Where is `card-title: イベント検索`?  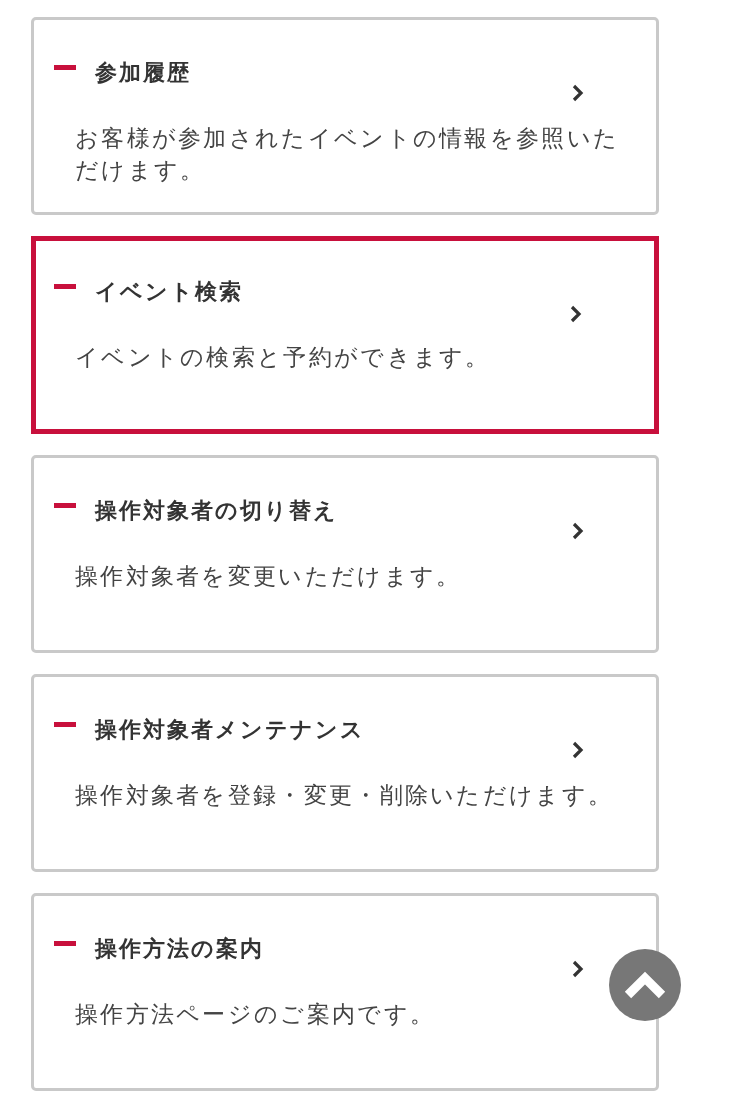 card-title: イベント検索 is located at coordinates (169, 292).